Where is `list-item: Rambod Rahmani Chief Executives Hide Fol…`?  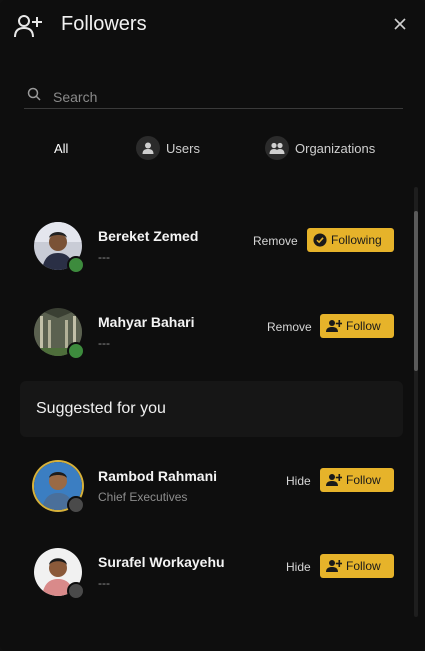 list-item: Rambod Rahmani Chief Executives Hide Fol… is located at coordinates (205, 486).